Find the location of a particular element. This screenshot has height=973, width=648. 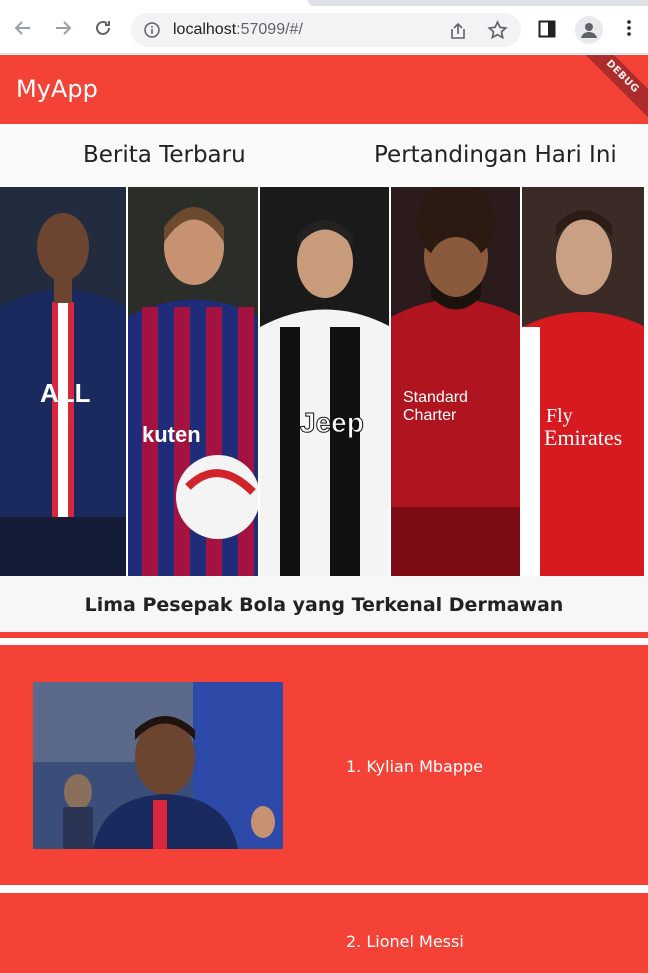

kebab-menu-icon is located at coordinates (629, 28).